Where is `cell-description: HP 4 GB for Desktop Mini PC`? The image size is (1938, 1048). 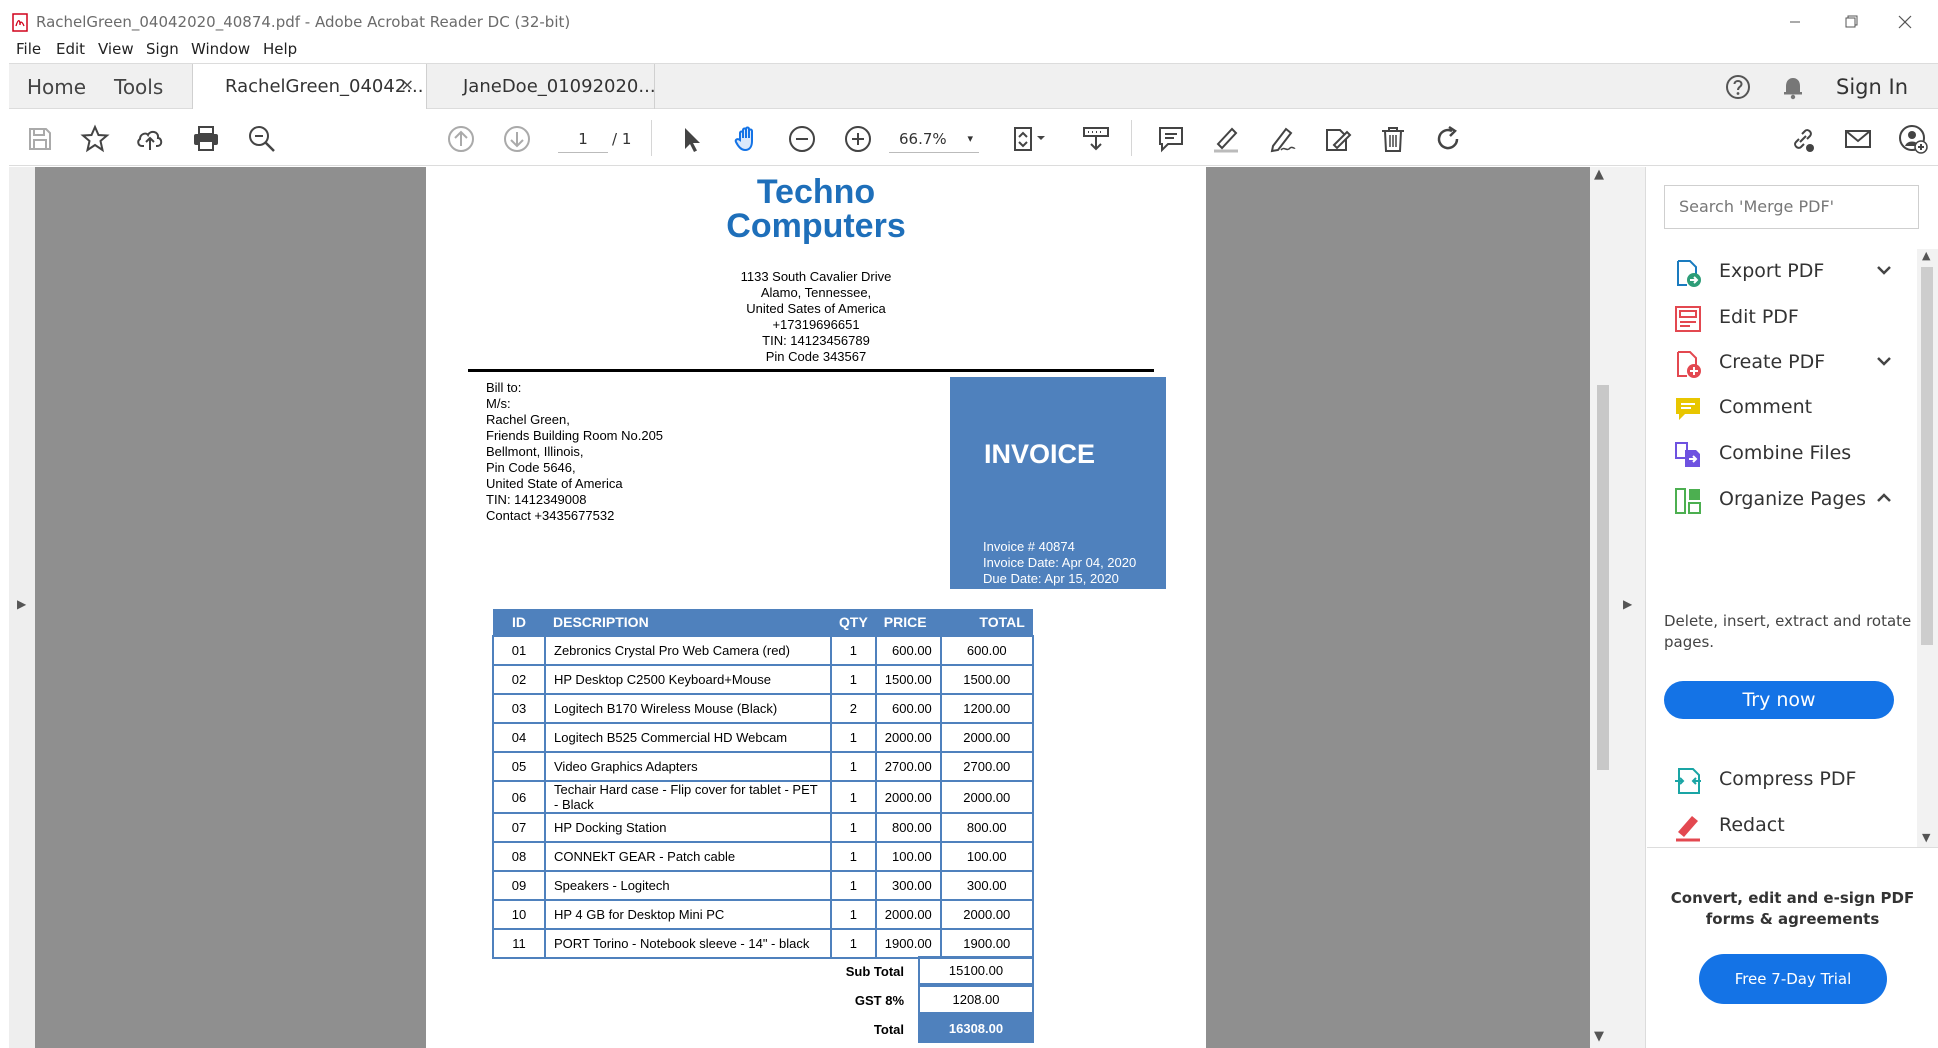
cell-description: HP 4 GB for Desktop Mini PC is located at coordinates (688, 914).